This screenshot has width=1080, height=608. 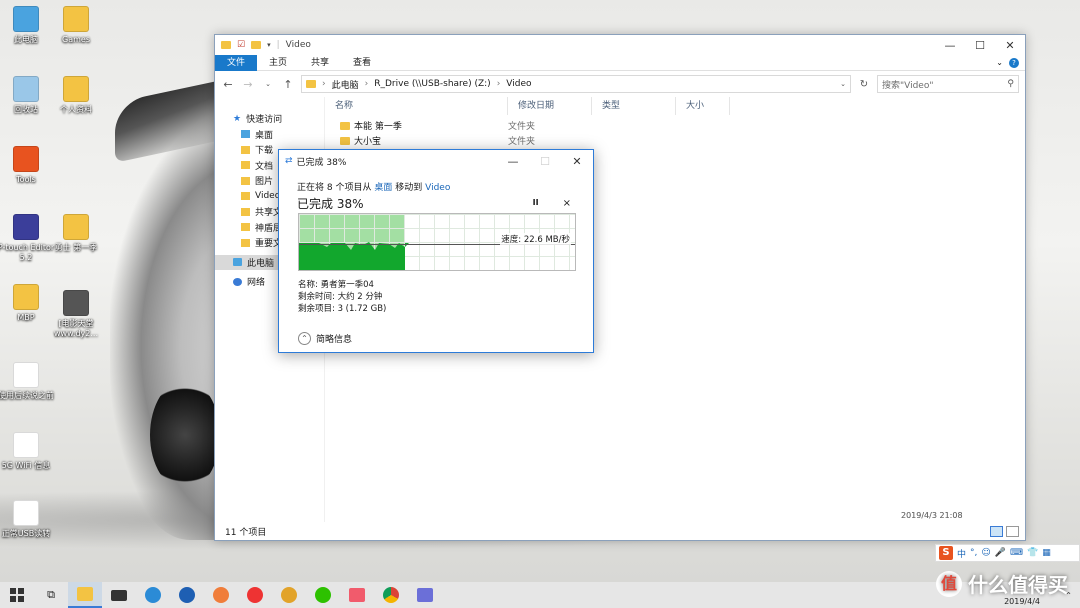 What do you see at coordinates (268, 84) in the screenshot?
I see `recent-dropdown-icon: ⌄` at bounding box center [268, 84].